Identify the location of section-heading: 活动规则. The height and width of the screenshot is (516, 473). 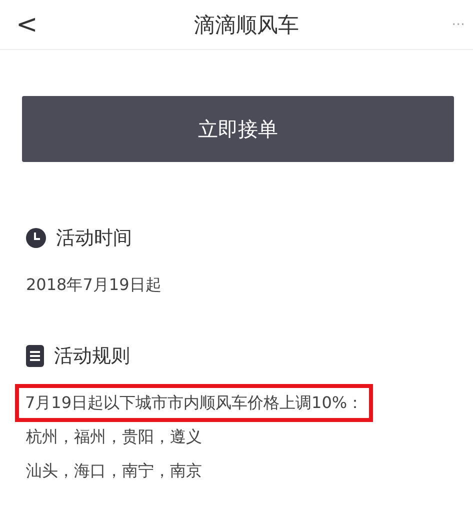
(92, 356).